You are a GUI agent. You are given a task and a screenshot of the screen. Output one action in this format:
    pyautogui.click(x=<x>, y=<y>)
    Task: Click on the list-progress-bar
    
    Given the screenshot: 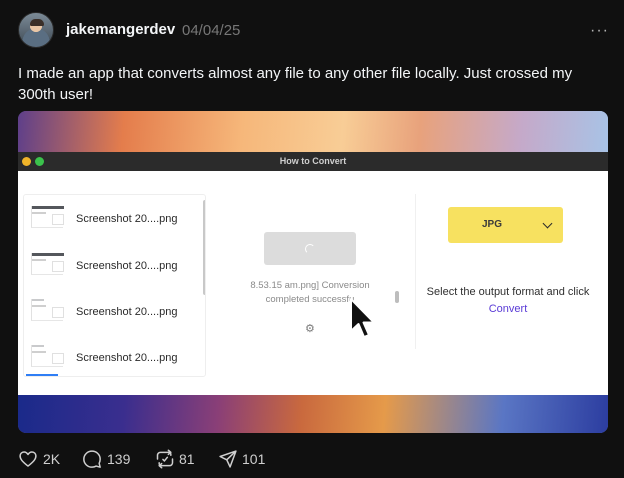 What is the action you would take?
    pyautogui.click(x=42, y=375)
    